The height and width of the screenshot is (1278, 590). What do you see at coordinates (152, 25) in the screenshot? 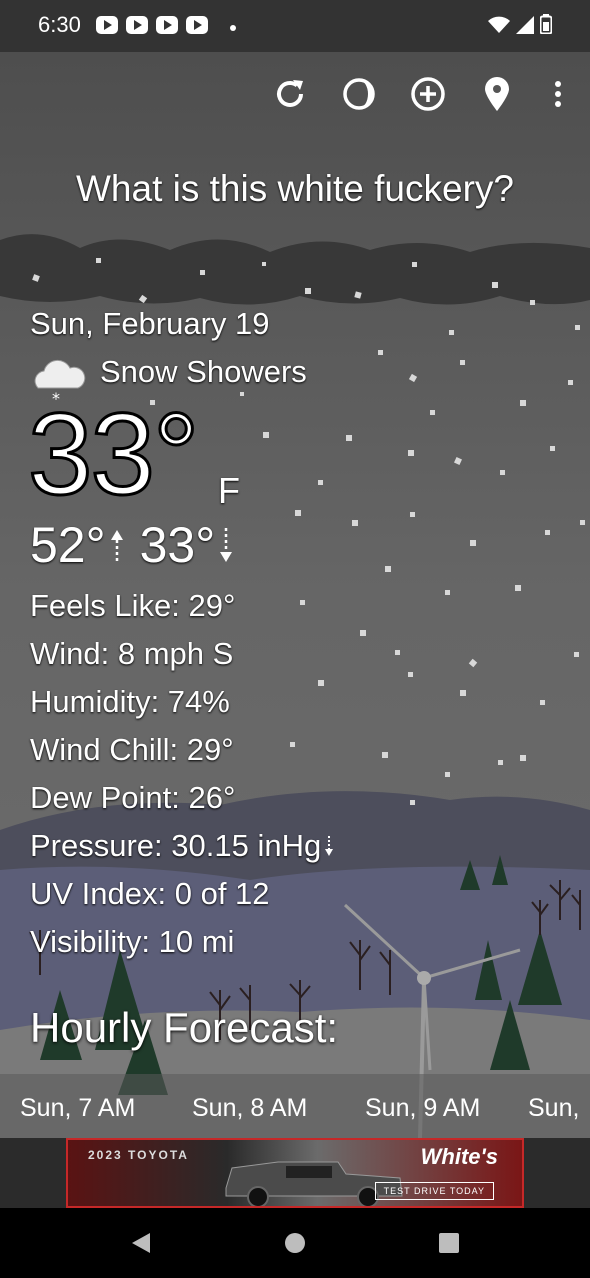
I see `notification-icons` at bounding box center [152, 25].